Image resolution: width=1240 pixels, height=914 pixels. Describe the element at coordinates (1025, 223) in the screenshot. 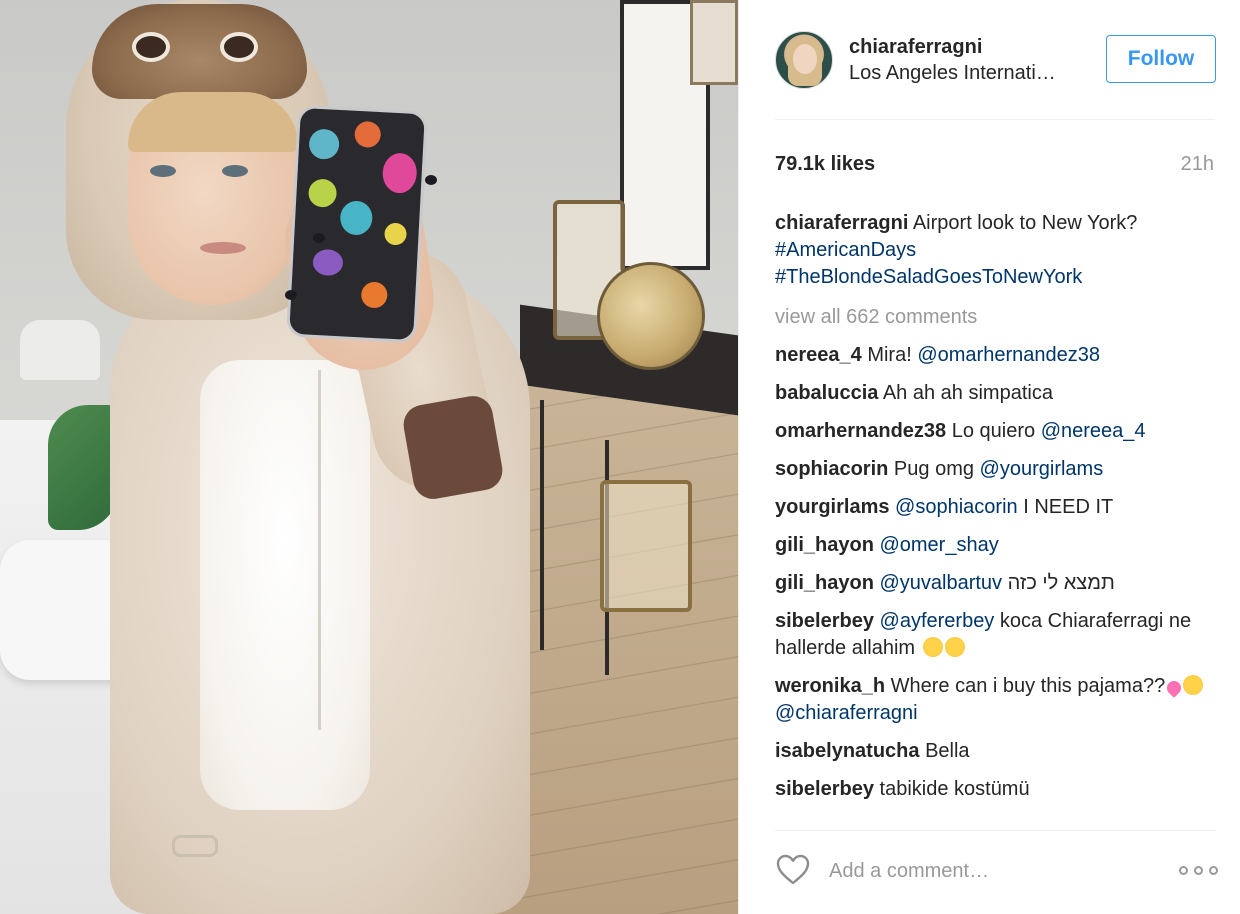

I see `caption-text: Airport look to New York?` at that location.